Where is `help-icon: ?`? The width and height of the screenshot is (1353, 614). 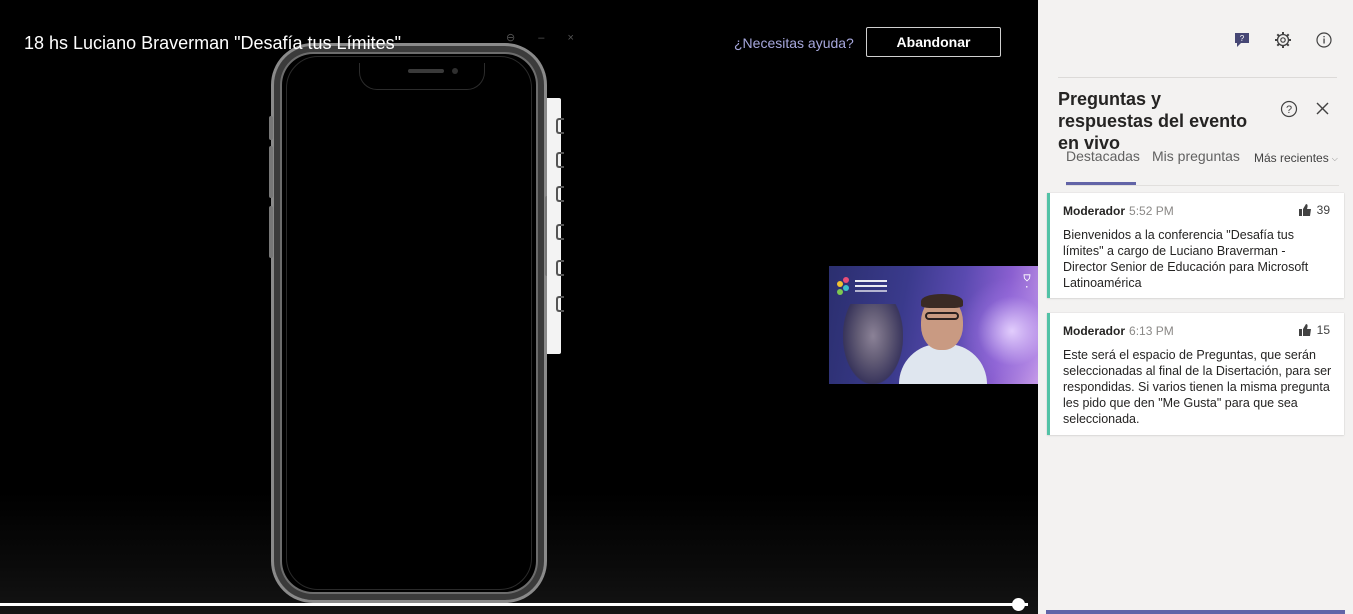
help-icon: ? is located at coordinates (1289, 109).